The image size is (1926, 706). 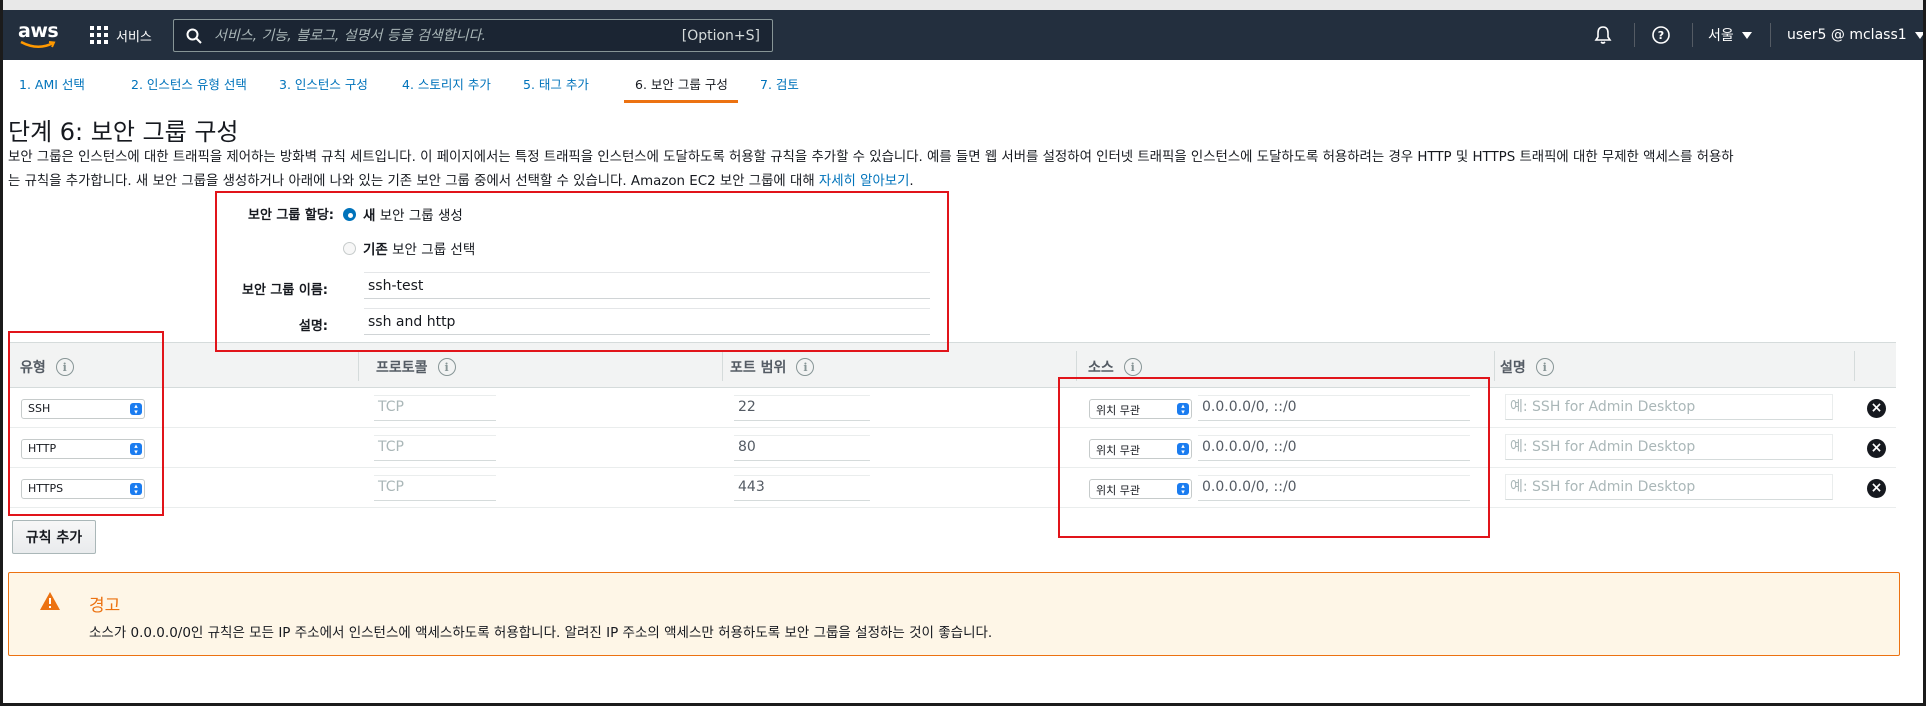 What do you see at coordinates (83, 489) in the screenshot?
I see `type-select: HTTPS` at bounding box center [83, 489].